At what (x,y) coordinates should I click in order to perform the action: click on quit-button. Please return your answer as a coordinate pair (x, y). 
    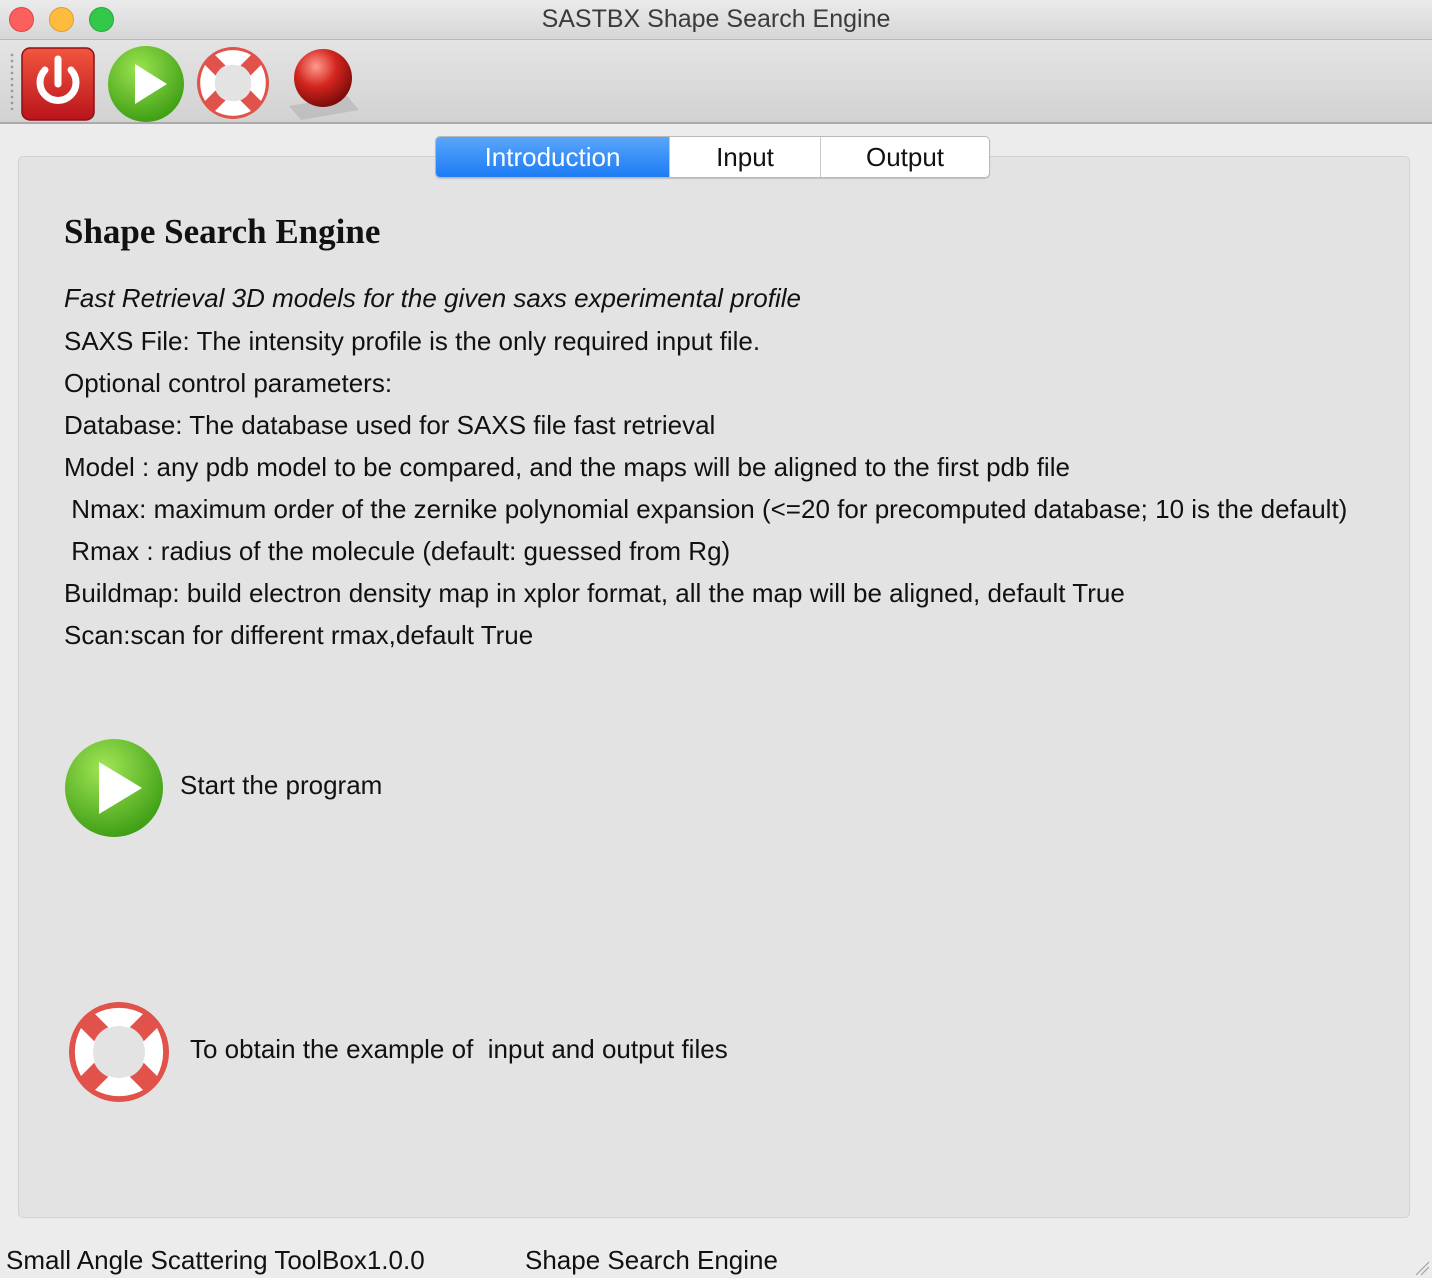
    Looking at the image, I should click on (58, 83).